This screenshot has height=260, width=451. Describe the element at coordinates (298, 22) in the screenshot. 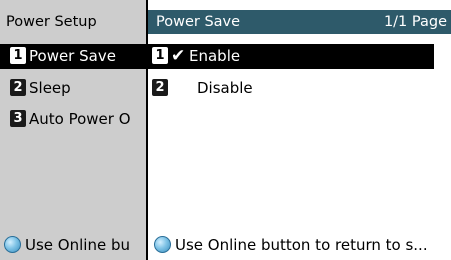

I see `options-header: Power Save 1/1 Page` at that location.